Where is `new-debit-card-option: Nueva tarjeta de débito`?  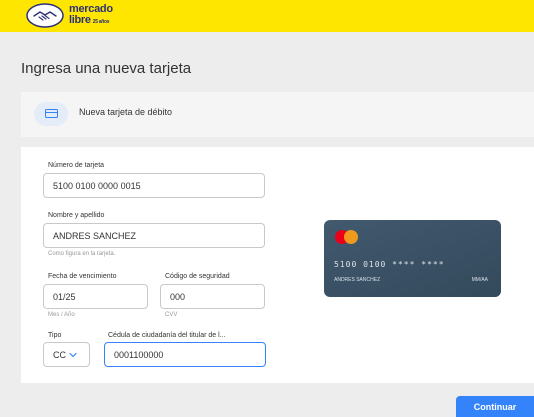 new-debit-card-option: Nueva tarjeta de débito is located at coordinates (277, 114).